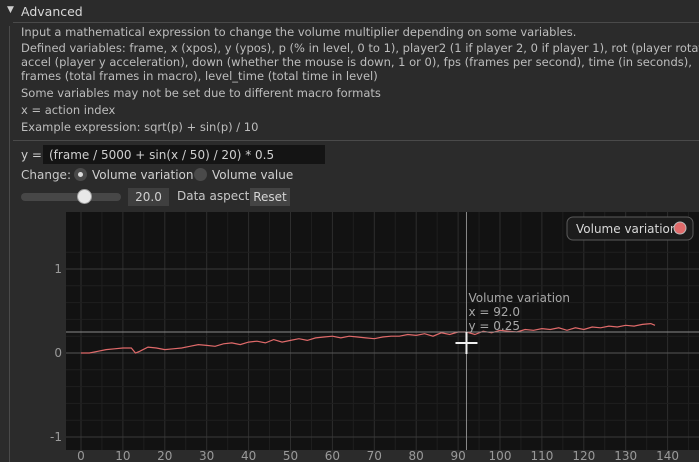 The height and width of the screenshot is (462, 699). I want to click on description-divider, so click(356, 140).